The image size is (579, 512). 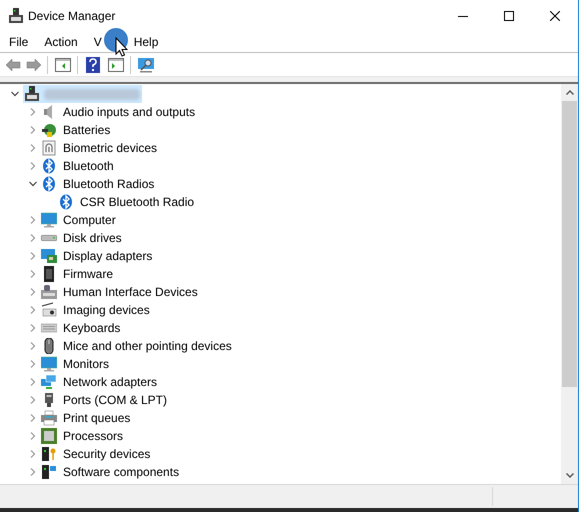 What do you see at coordinates (147, 346) in the screenshot?
I see `tree-item: Mice and other pointing devices` at bounding box center [147, 346].